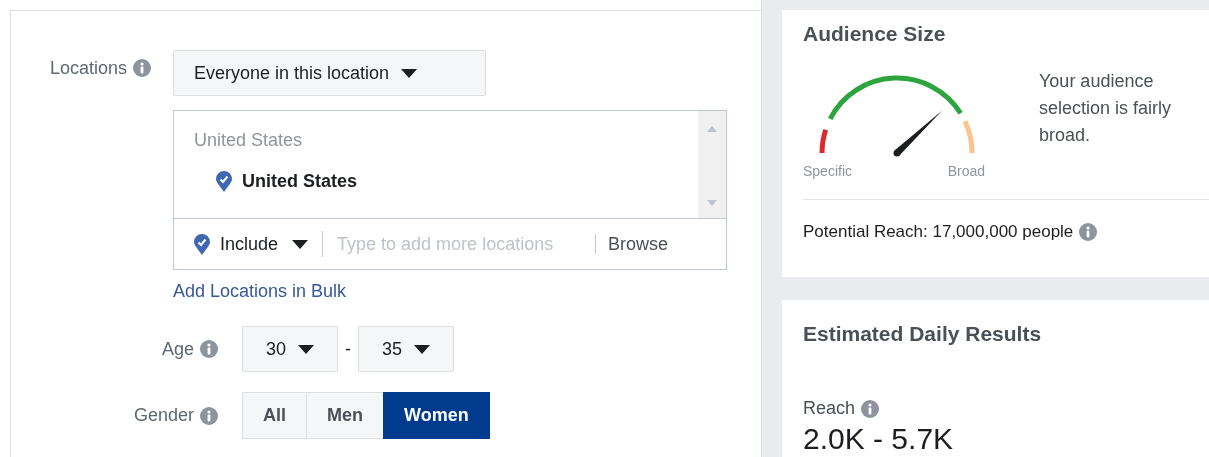 Image resolution: width=1209 pixels, height=457 pixels. Describe the element at coordinates (829, 408) in the screenshot. I see `metric-label: Reach` at that location.